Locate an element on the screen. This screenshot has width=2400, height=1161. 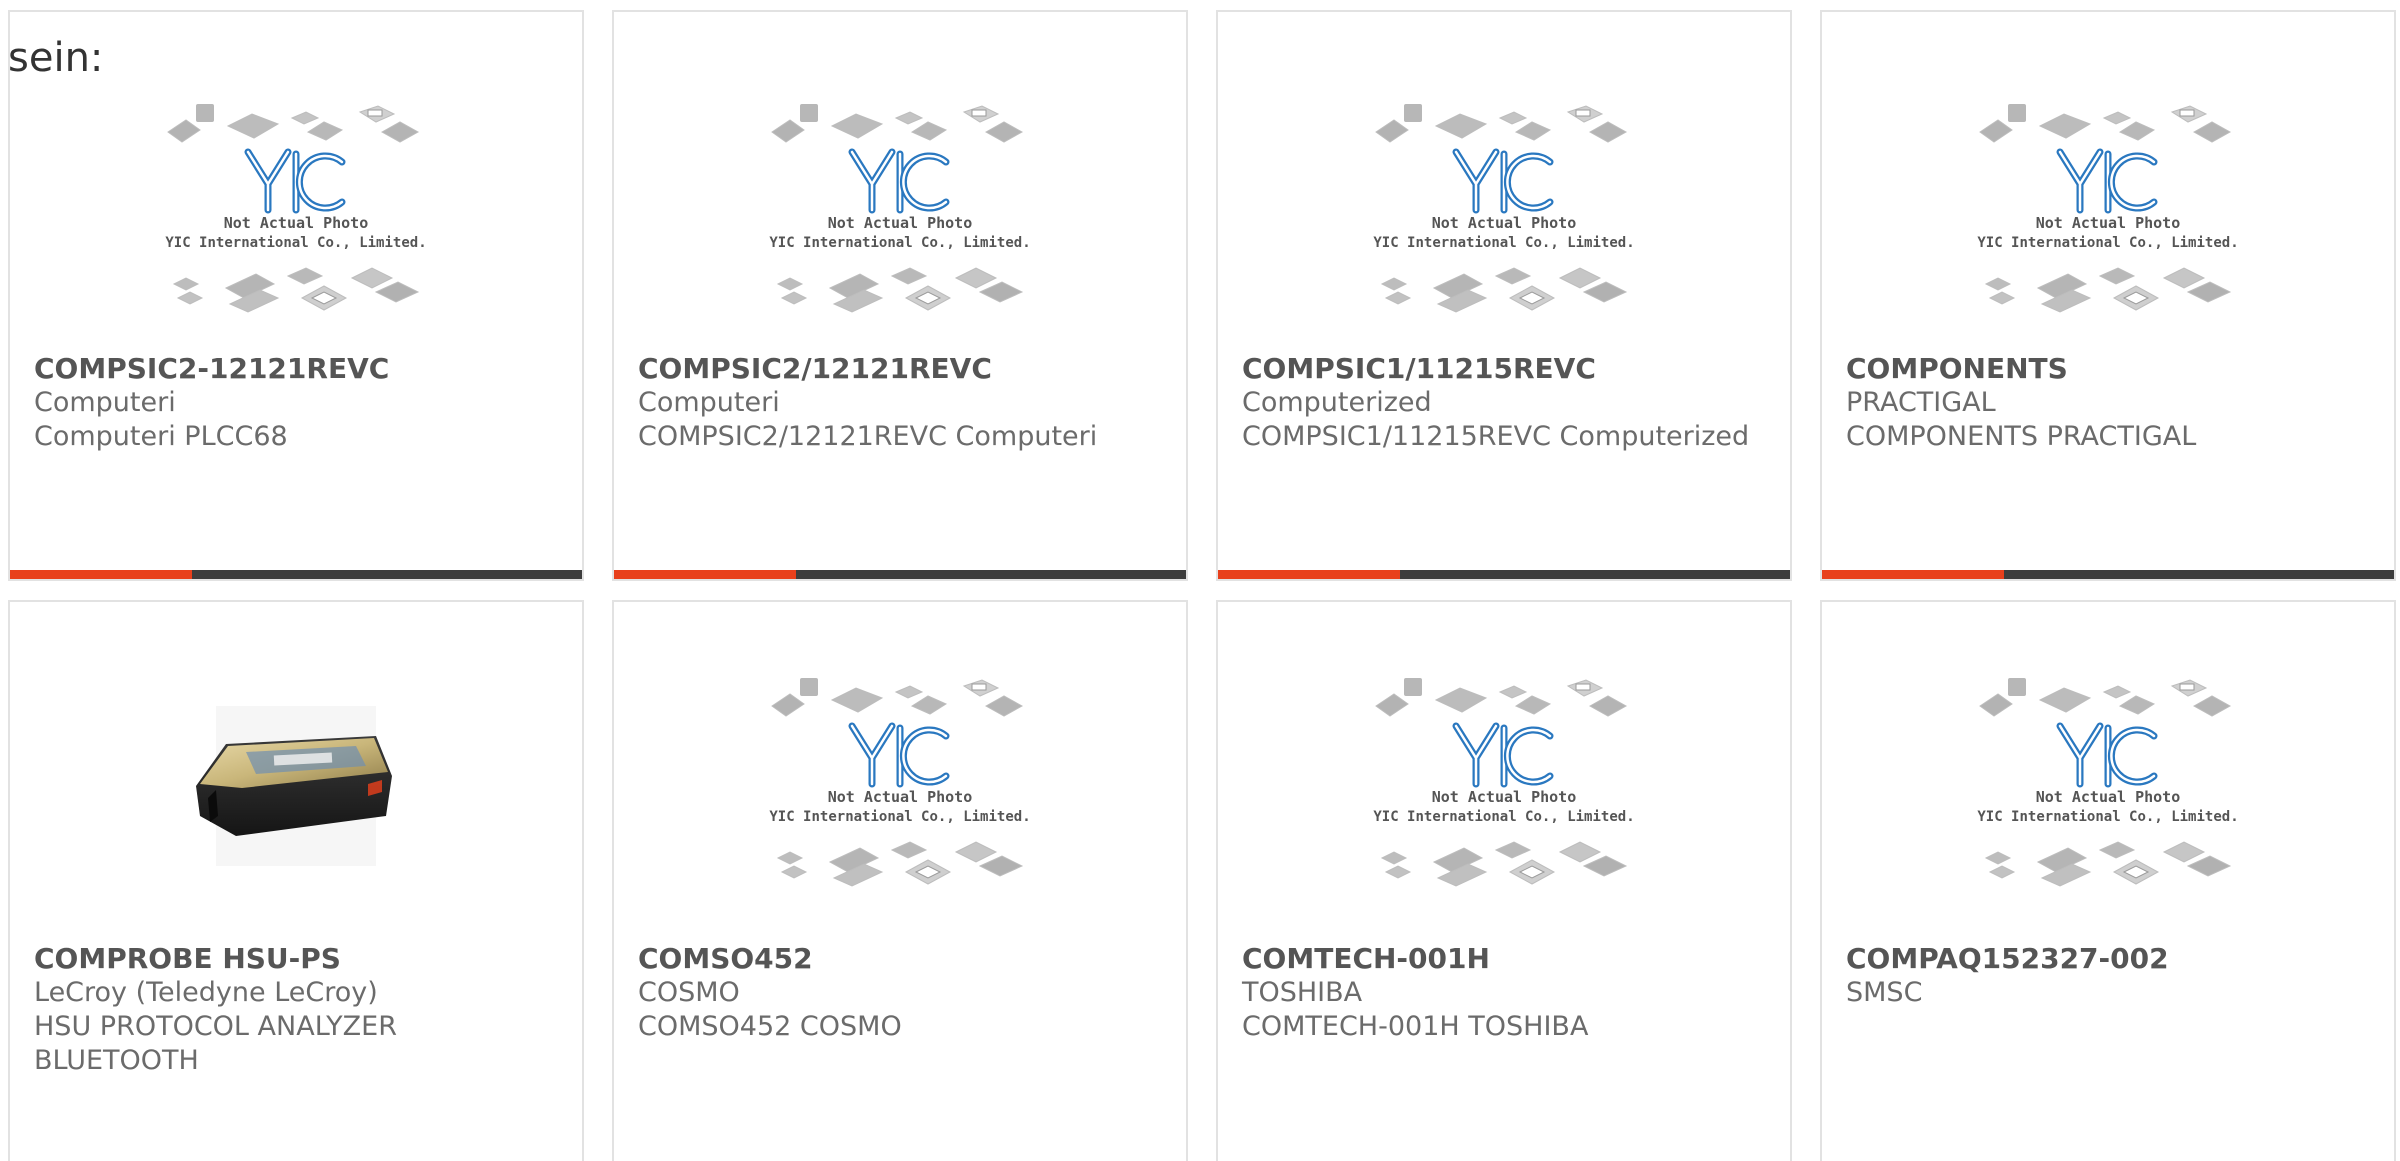
product-description: HSU PROTOCOL ANALYZER BLUETOOTH is located at coordinates (215, 1043).